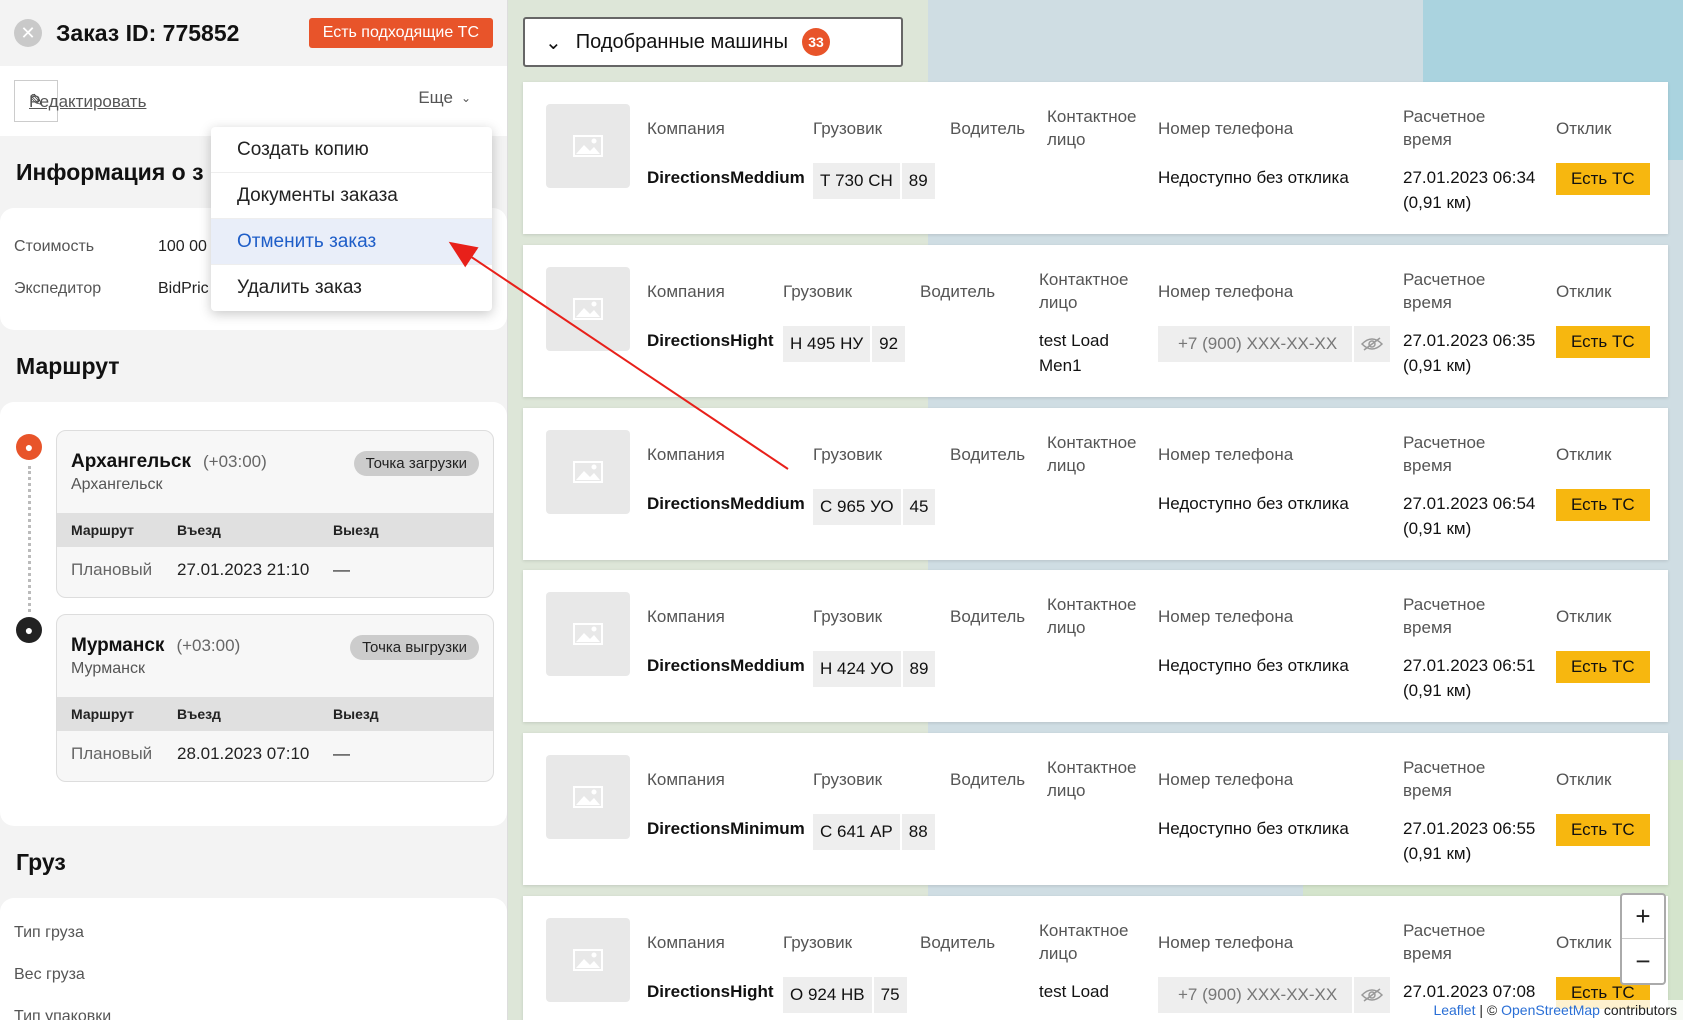 The width and height of the screenshot is (1683, 1020). I want to click on more-label: Еще, so click(435, 97).